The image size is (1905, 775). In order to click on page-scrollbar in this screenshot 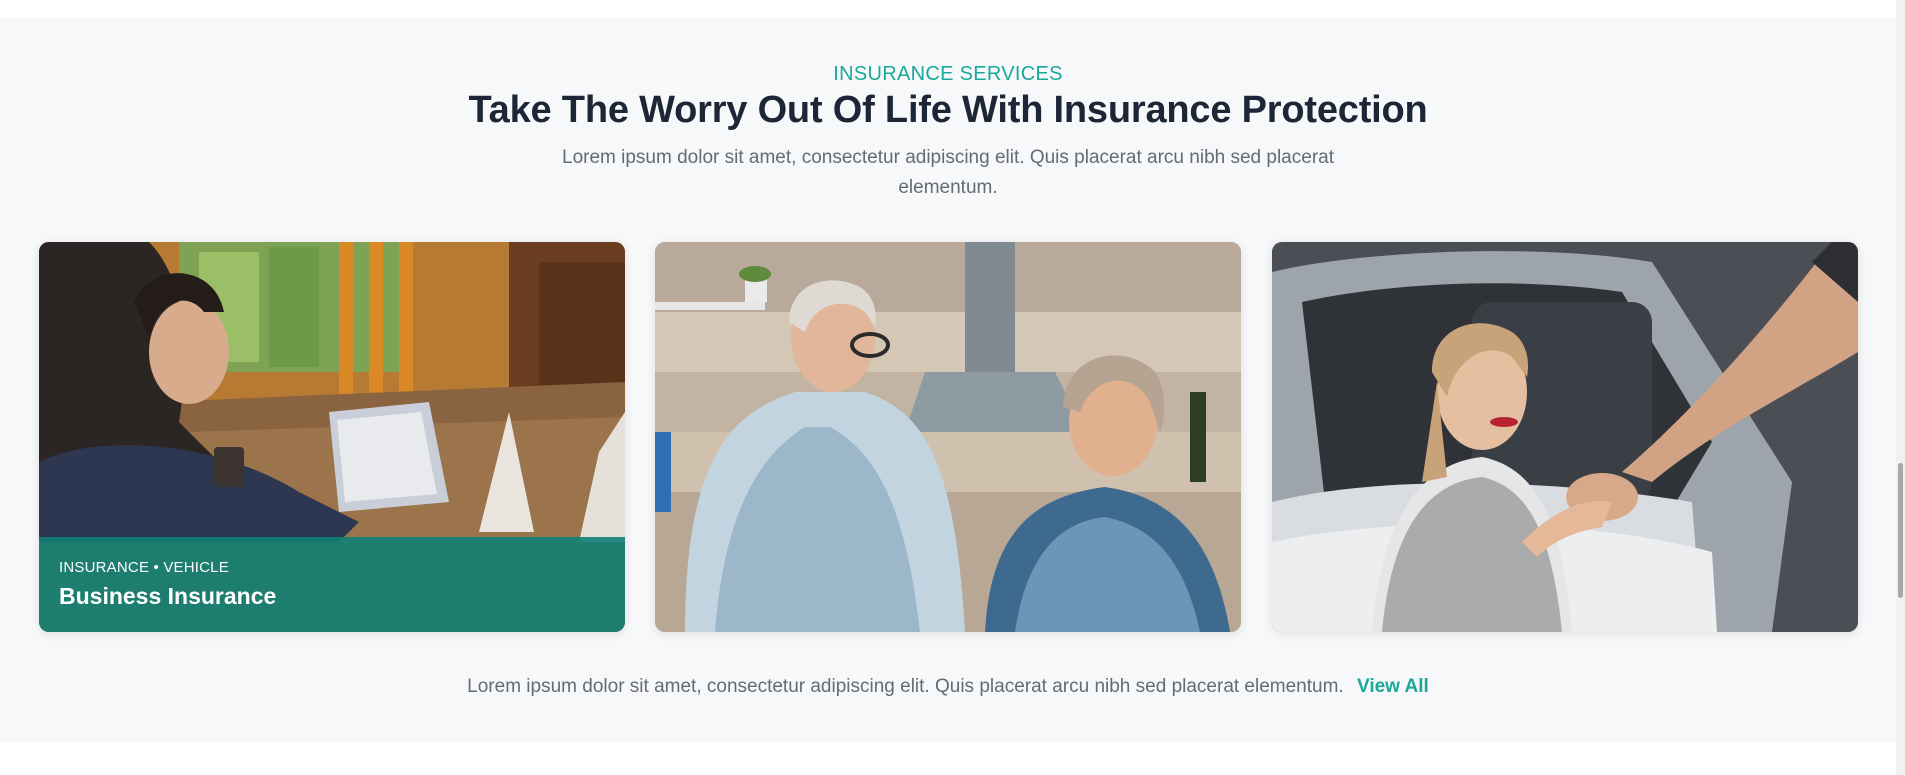, I will do `click(1900, 387)`.